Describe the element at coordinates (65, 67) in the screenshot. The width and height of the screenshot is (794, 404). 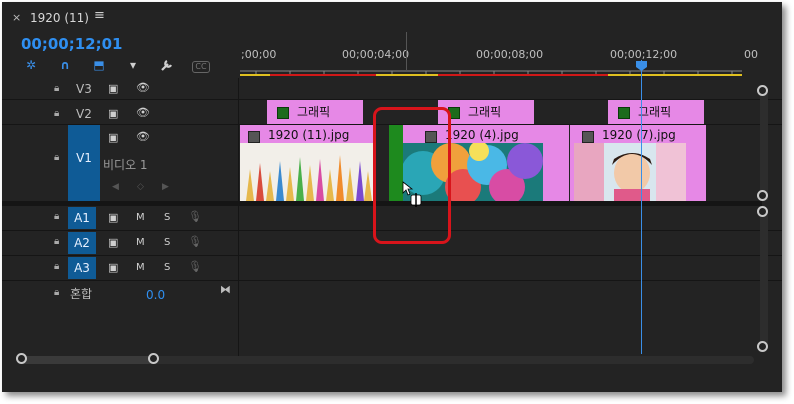
I see `magnet-icon: ∩` at that location.